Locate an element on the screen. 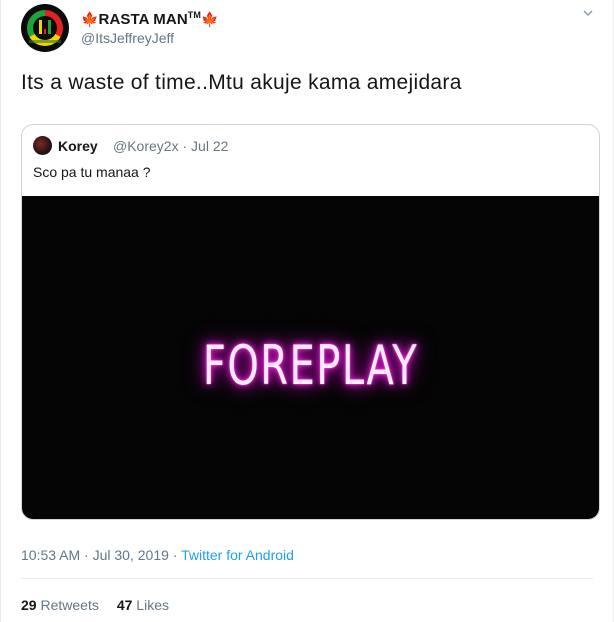  quoted-handle: @Korey2x is located at coordinates (146, 146).